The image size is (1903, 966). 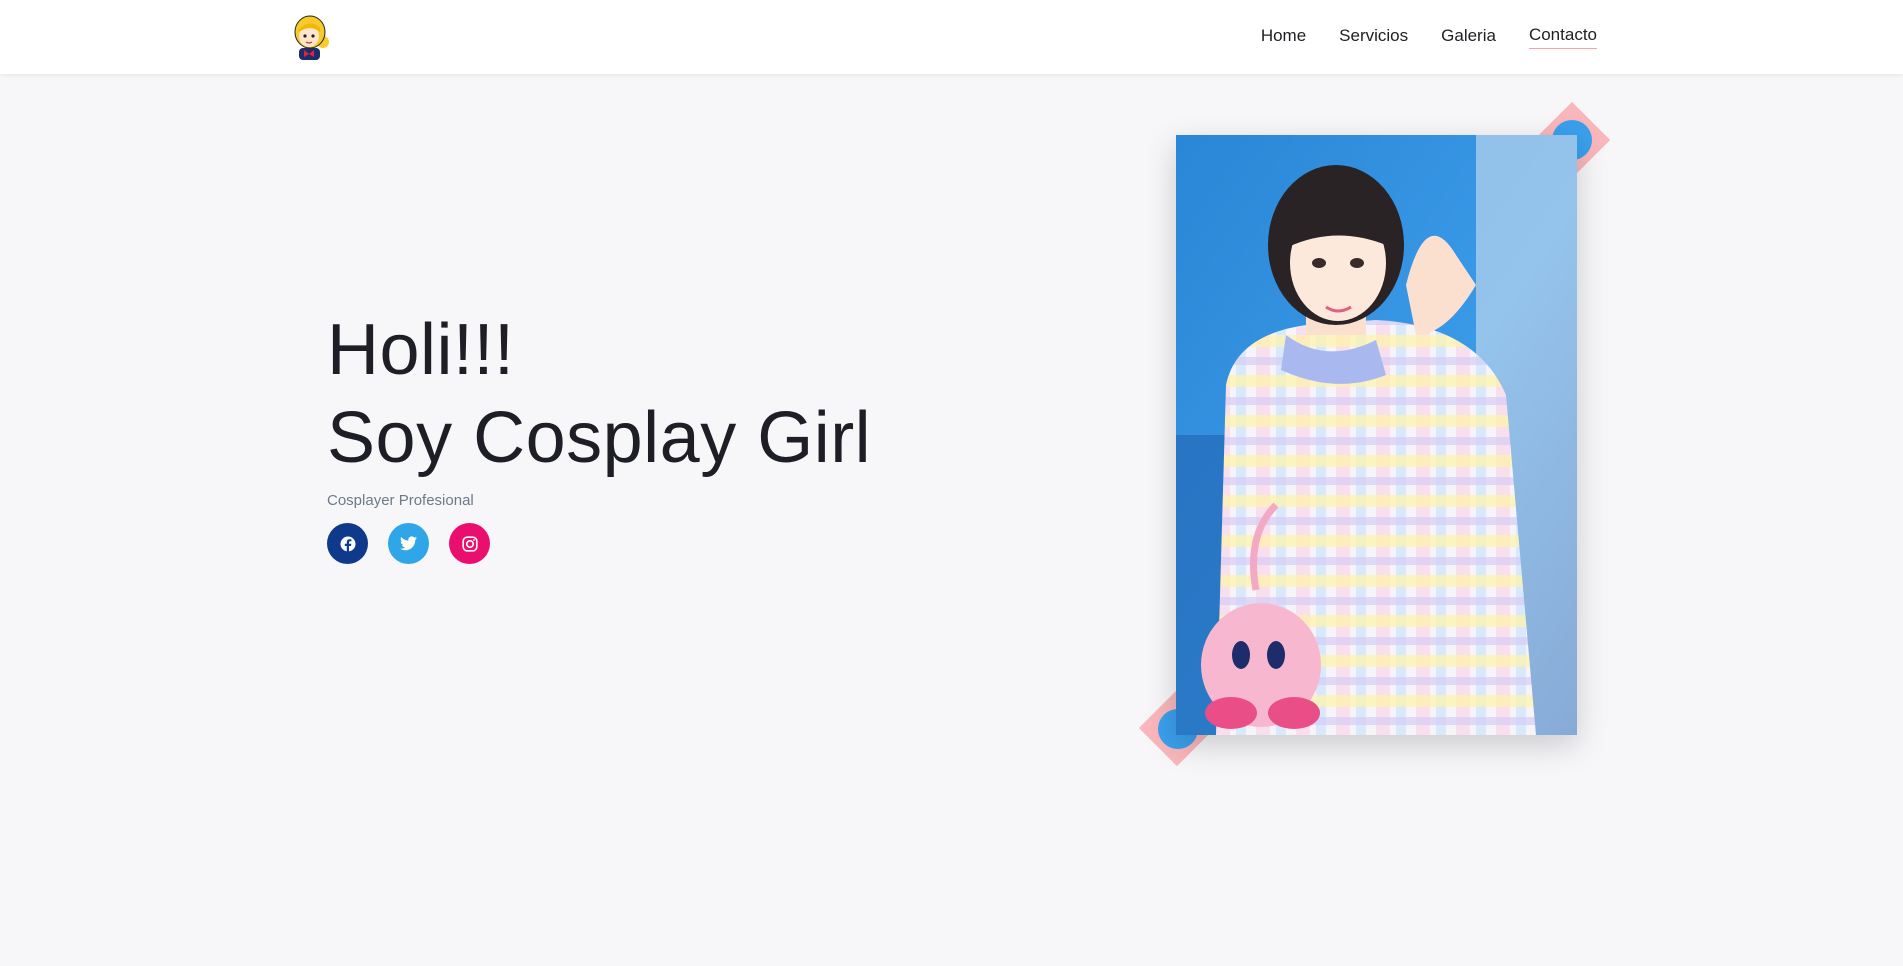 What do you see at coordinates (1373, 37) in the screenshot?
I see `nav-link-servicios: Servicios` at bounding box center [1373, 37].